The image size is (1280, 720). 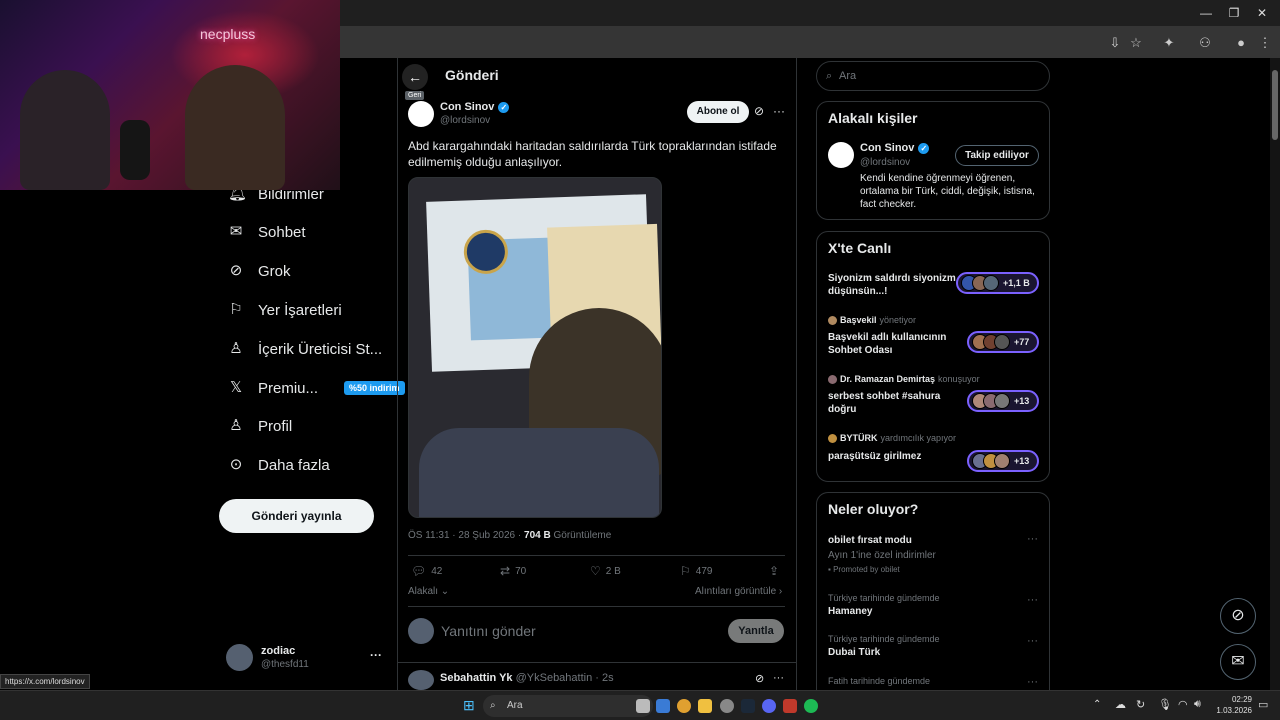 What do you see at coordinates (933, 76) in the screenshot?
I see `search-input: ⌕ Ara` at bounding box center [933, 76].